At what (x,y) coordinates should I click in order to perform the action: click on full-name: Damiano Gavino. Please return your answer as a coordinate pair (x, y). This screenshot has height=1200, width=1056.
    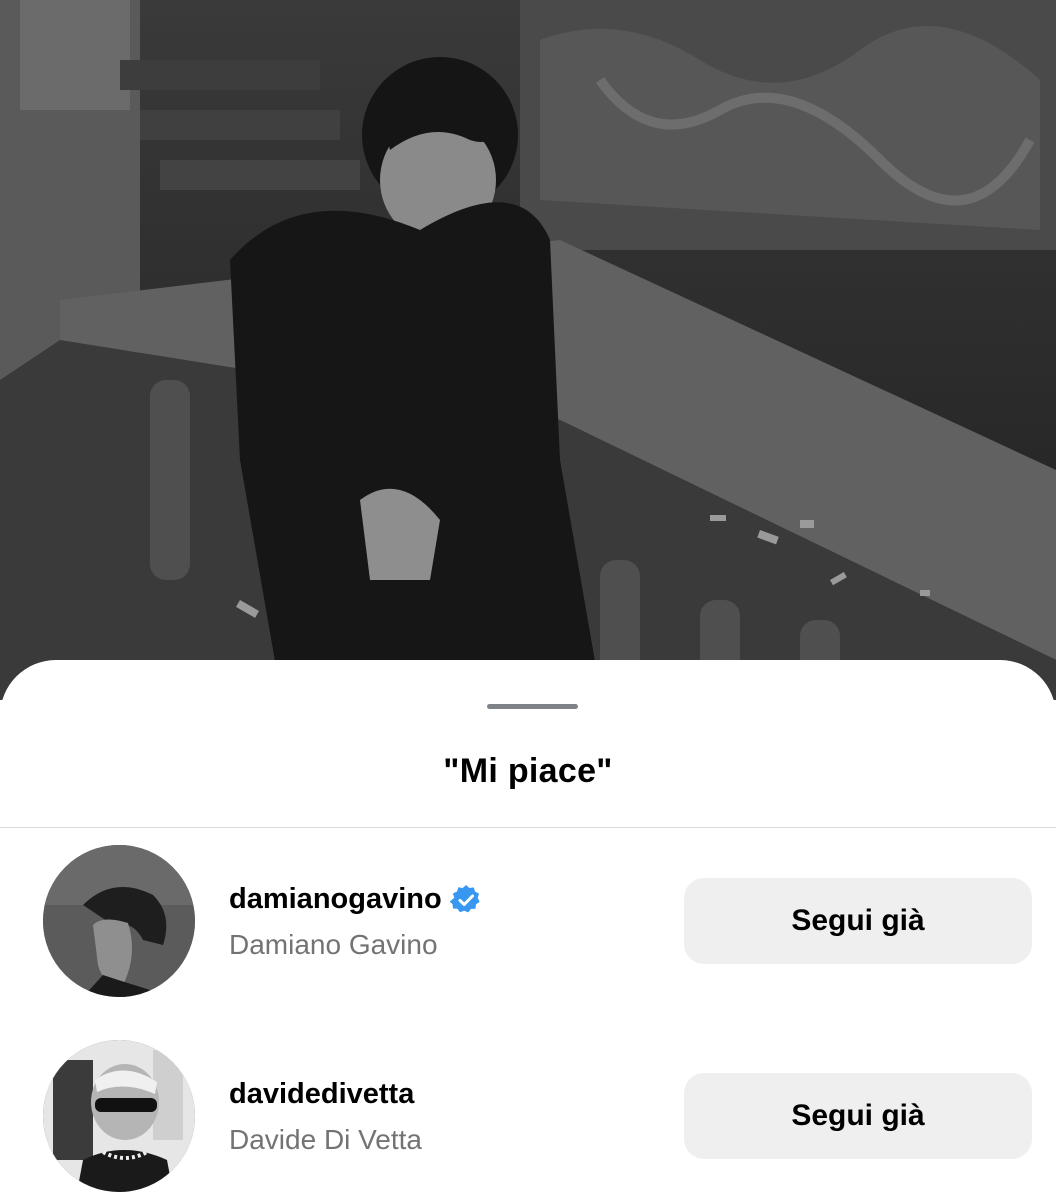
    Looking at the image, I should click on (333, 944).